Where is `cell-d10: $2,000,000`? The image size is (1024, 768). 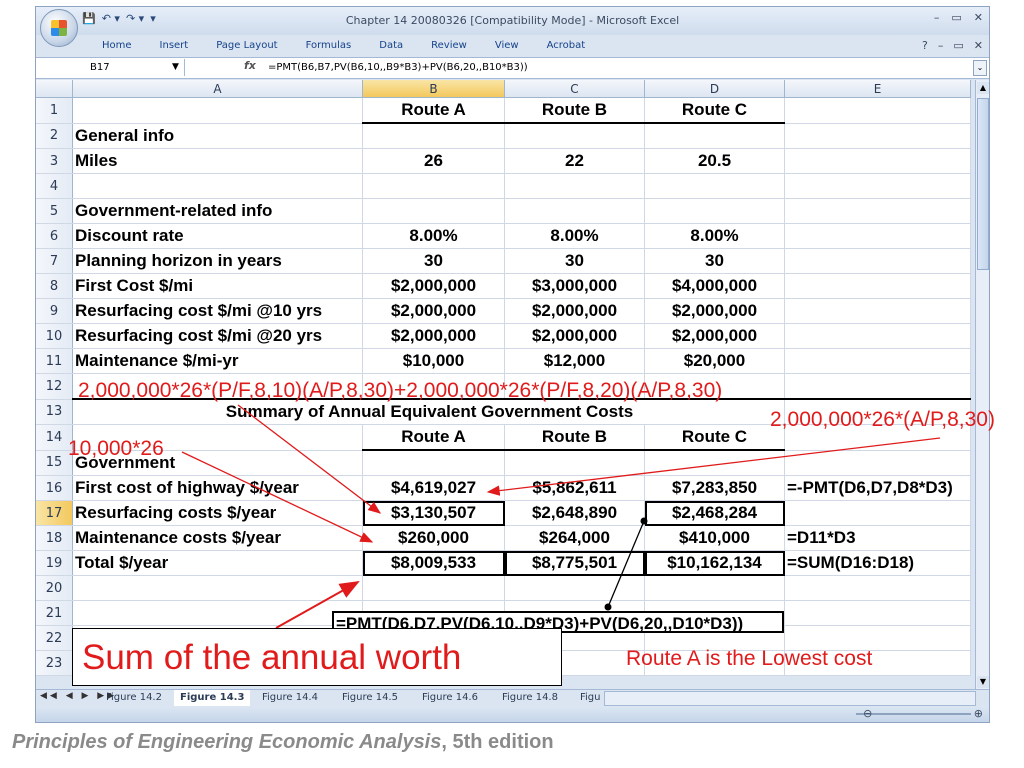
cell-d10: $2,000,000 is located at coordinates (714, 336).